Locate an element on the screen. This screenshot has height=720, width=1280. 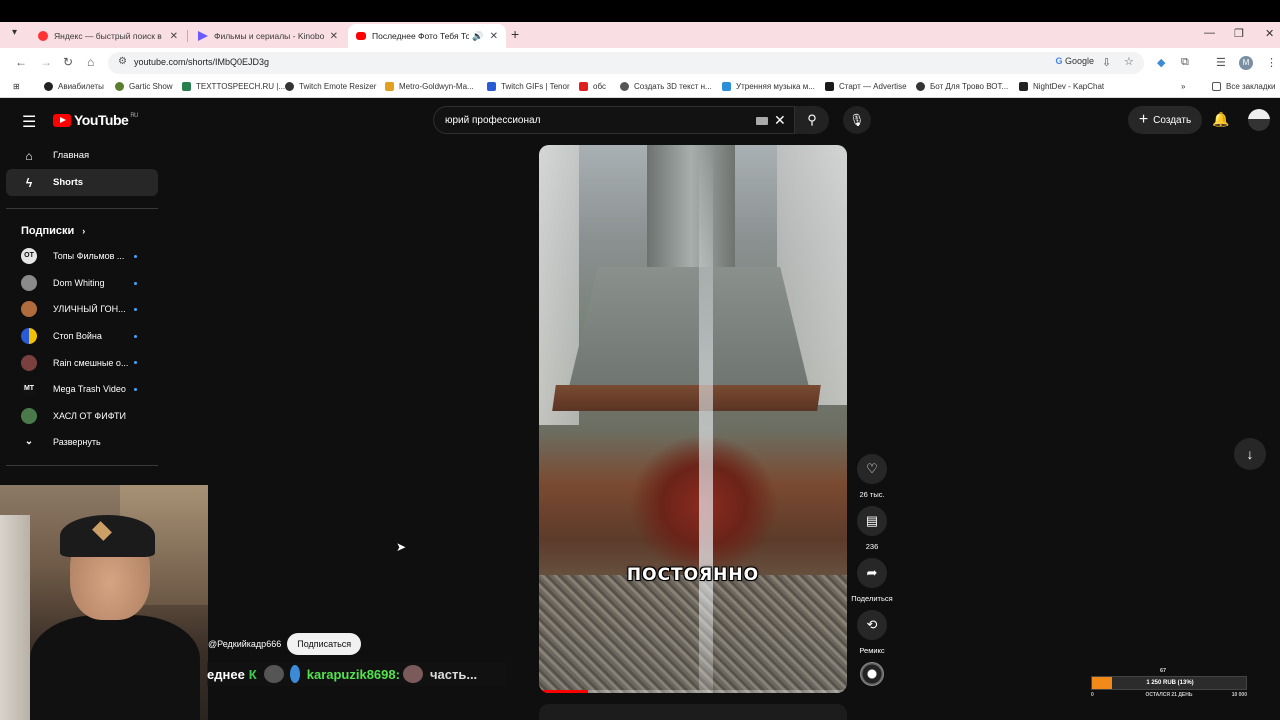
bookmark-label: NightDev - KapChat is located at coordinates (1069, 86).